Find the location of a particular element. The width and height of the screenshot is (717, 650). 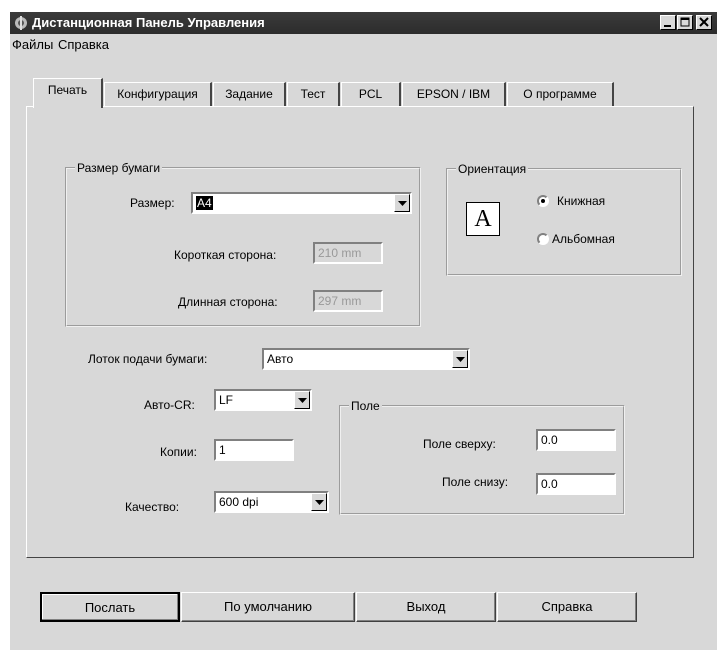

defaults-button: По умолчанию is located at coordinates (268, 607).